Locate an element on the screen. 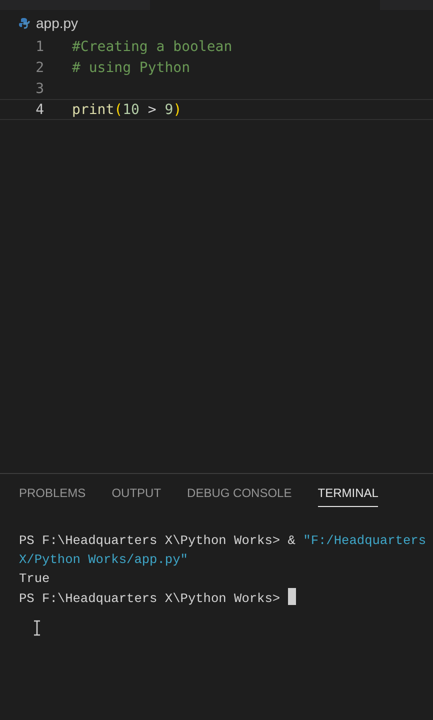  code-line: print(10 > 9) is located at coordinates (127, 110).